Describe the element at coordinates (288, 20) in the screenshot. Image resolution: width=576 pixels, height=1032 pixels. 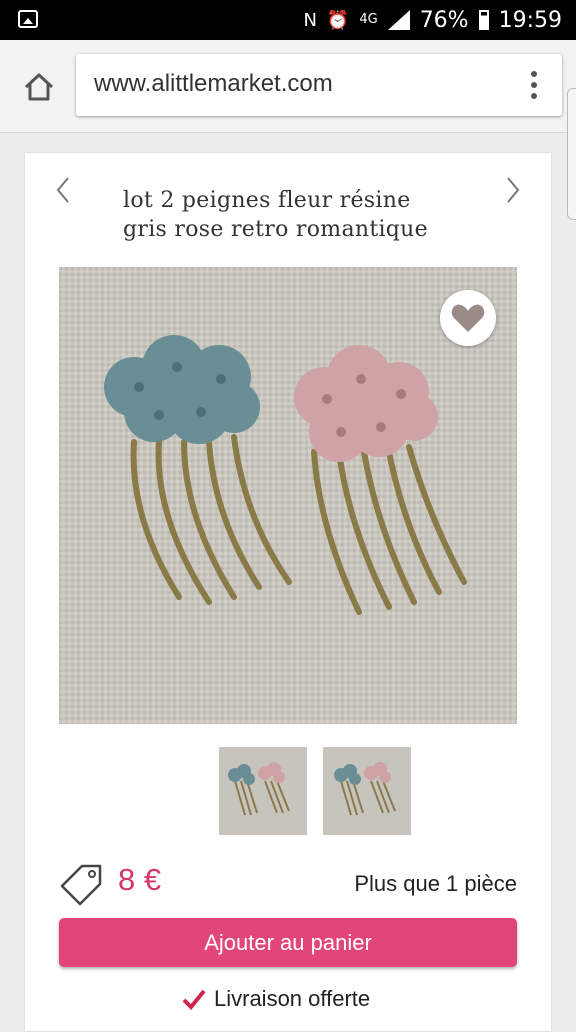
I see `status-bar: N ⏰ 4G 76% 19:59` at that location.